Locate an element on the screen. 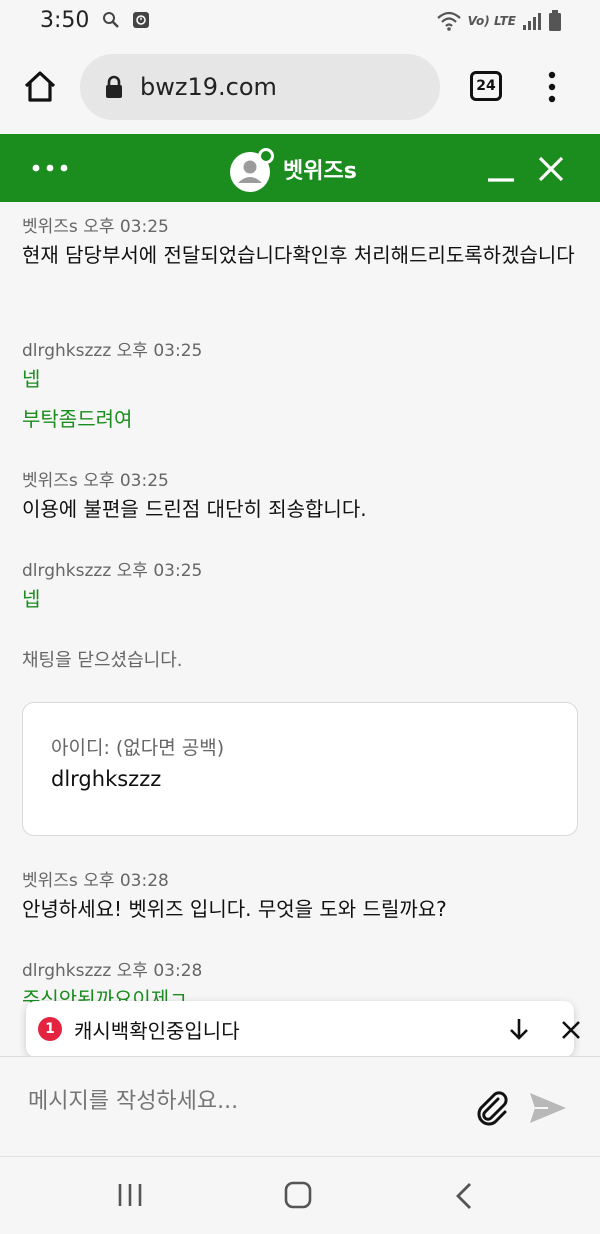 The image size is (600, 1234). form-value: dlrghkszzz is located at coordinates (106, 779).